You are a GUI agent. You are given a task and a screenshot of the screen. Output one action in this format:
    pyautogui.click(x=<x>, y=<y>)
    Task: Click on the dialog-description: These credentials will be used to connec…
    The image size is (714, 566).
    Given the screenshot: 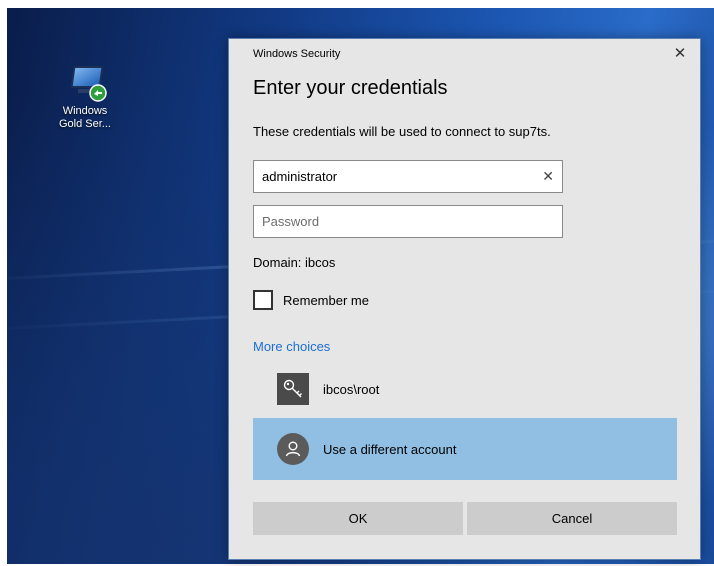 What is the action you would take?
    pyautogui.click(x=402, y=131)
    